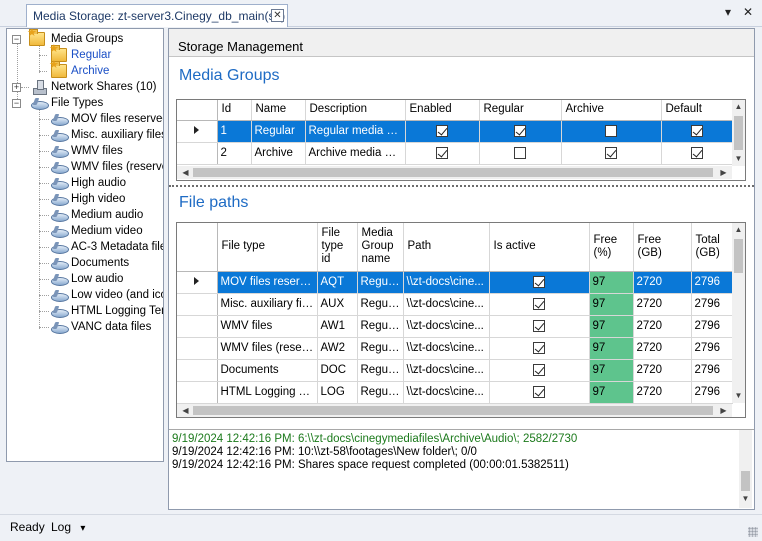 The width and height of the screenshot is (762, 541). What do you see at coordinates (86, 119) in the screenshot?
I see `tree-node-file-type: MOV files reserved` at bounding box center [86, 119].